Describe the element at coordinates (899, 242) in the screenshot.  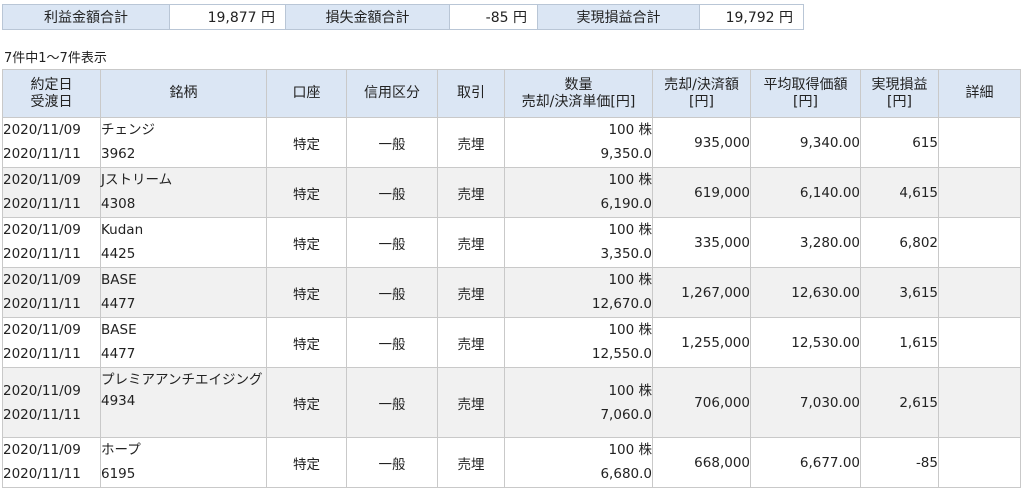
I see `row-pl: 6,802` at that location.